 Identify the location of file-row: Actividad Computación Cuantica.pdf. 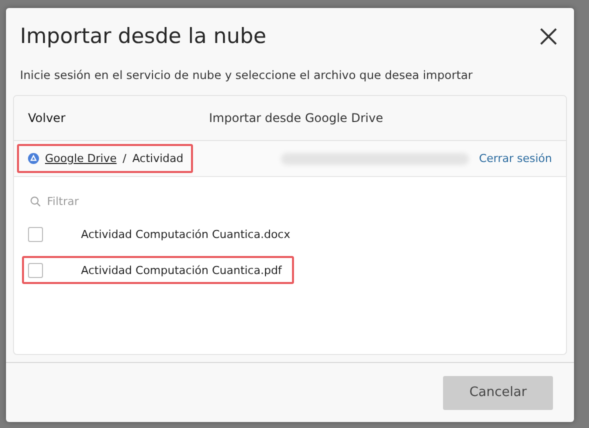
(158, 270).